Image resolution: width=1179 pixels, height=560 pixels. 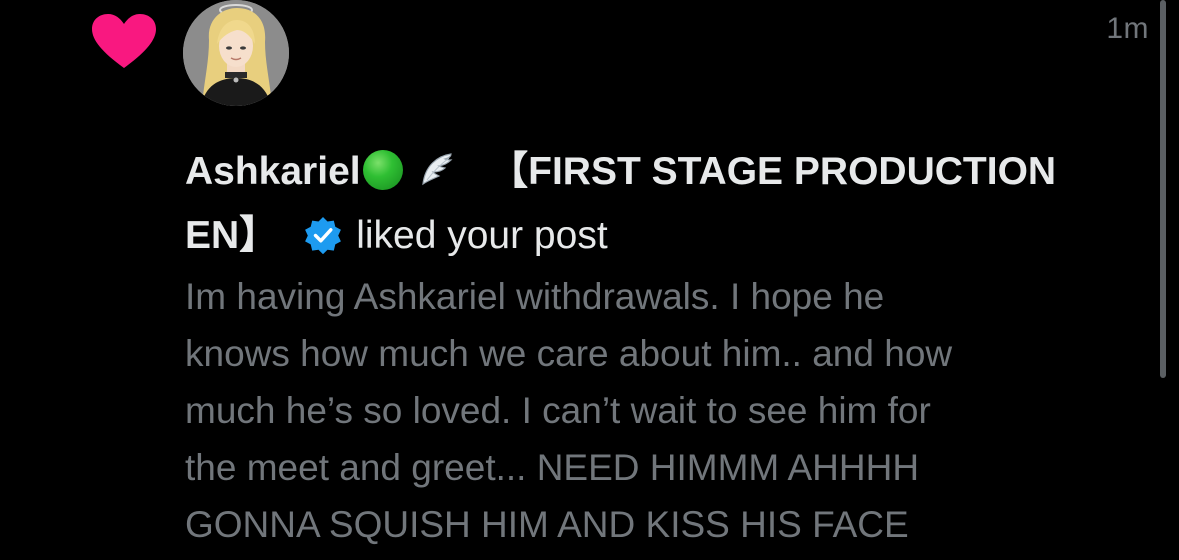 What do you see at coordinates (323, 232) in the screenshot?
I see `verified-badge-icon` at bounding box center [323, 232].